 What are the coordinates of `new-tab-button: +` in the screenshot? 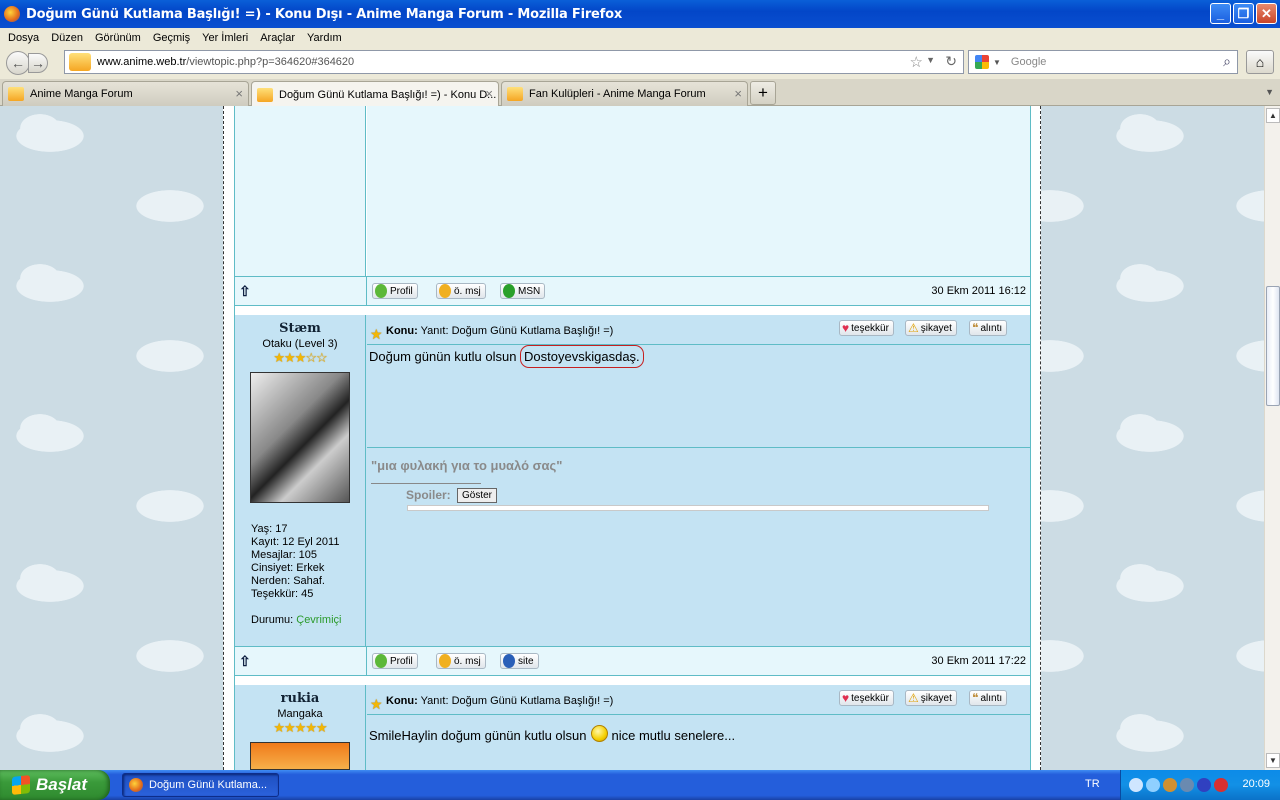 It's located at (763, 93).